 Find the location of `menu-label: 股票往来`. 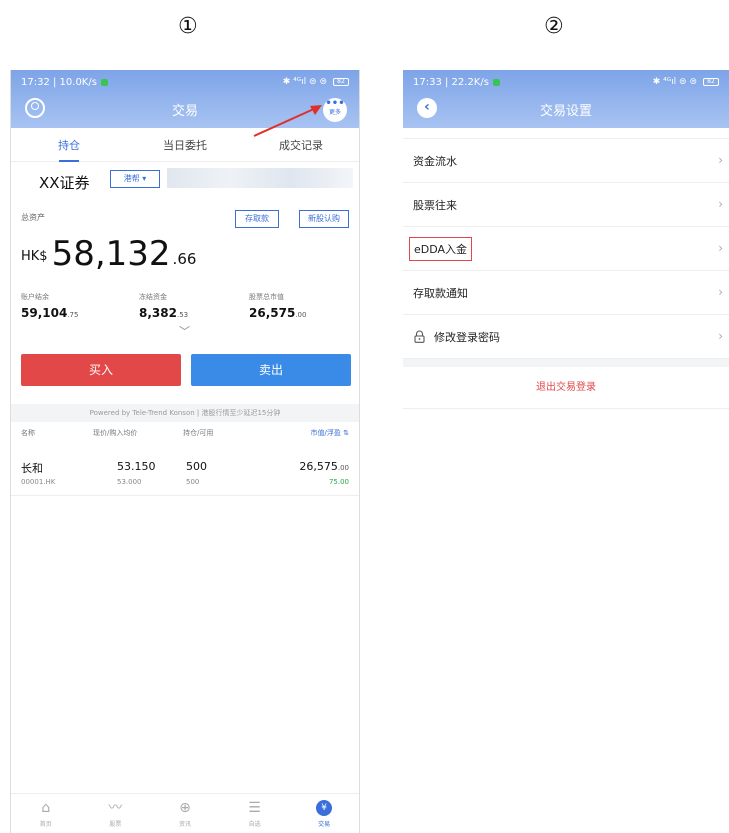

menu-label: 股票往来 is located at coordinates (435, 205).